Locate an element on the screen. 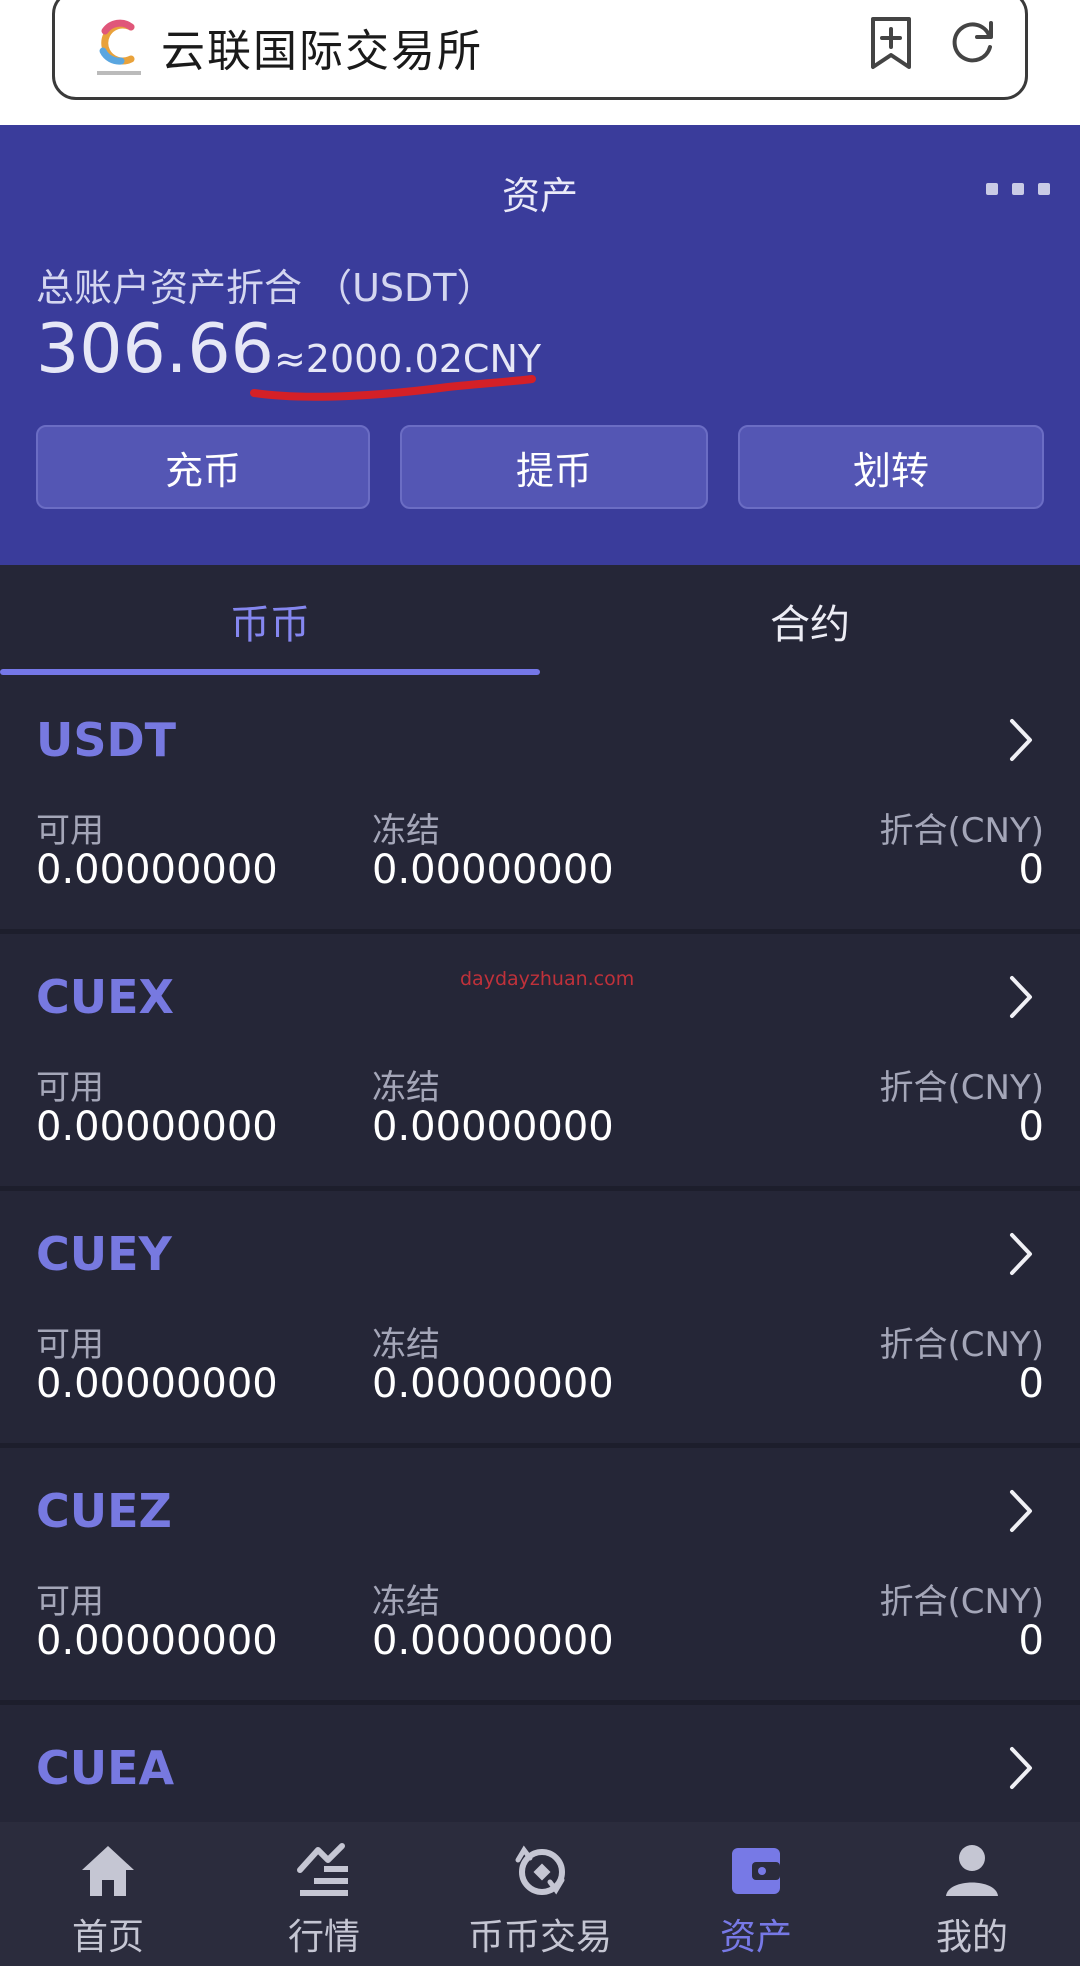 This screenshot has height=1966, width=1080. deposit-button: 充币 is located at coordinates (203, 467).